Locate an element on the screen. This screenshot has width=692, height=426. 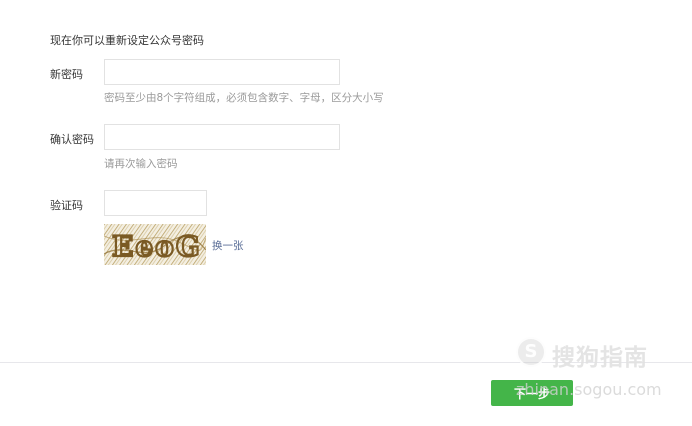
watermark-brand: 搜狗指南 is located at coordinates (600, 358).